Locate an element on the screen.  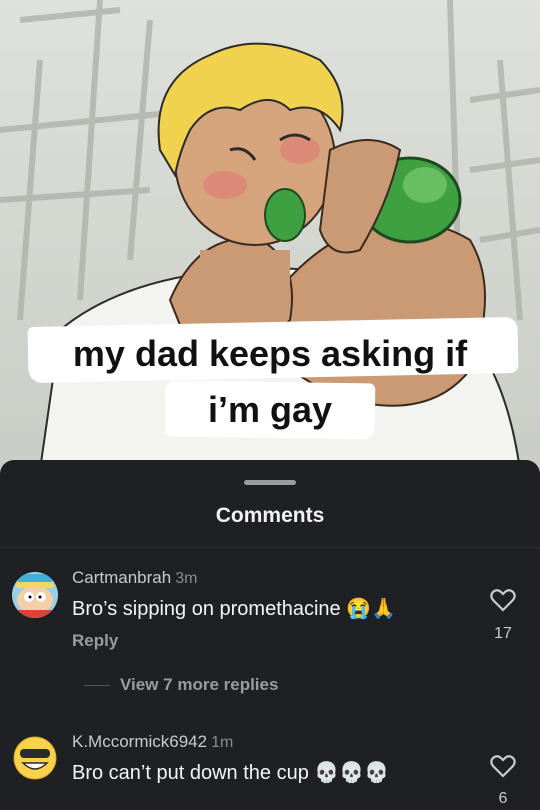
comment-username: Cartmanbrah 3m is located at coordinates (134, 578).